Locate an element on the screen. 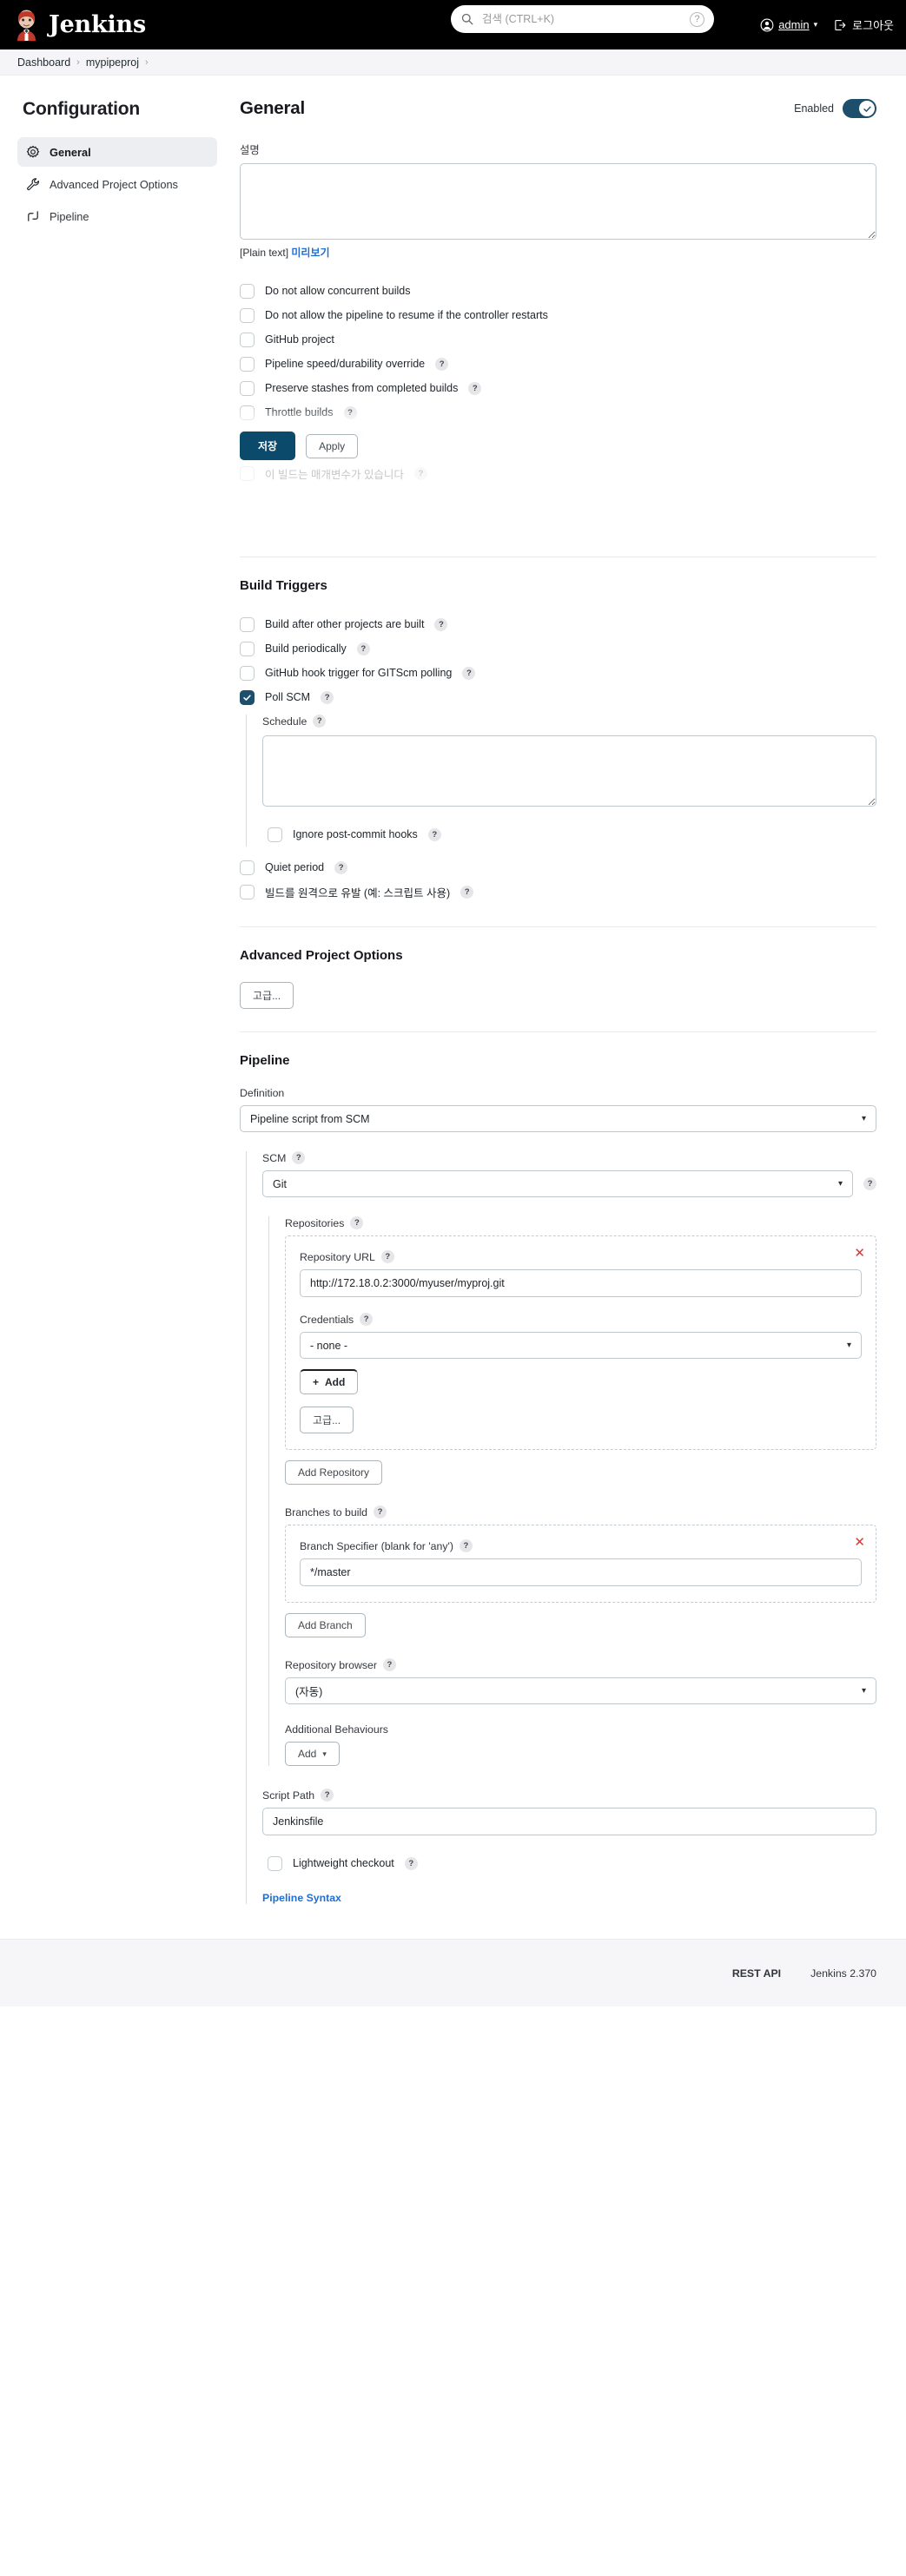 Image resolution: width=906 pixels, height=2576 pixels. sidebar-item-general: General is located at coordinates (117, 152).